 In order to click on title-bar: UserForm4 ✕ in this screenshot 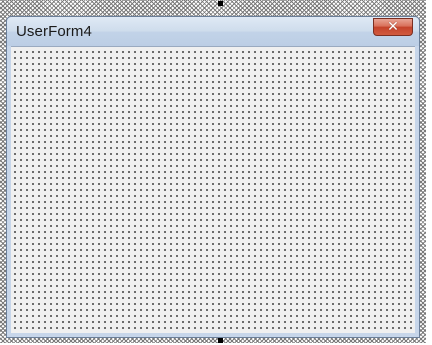, I will do `click(213, 31)`.